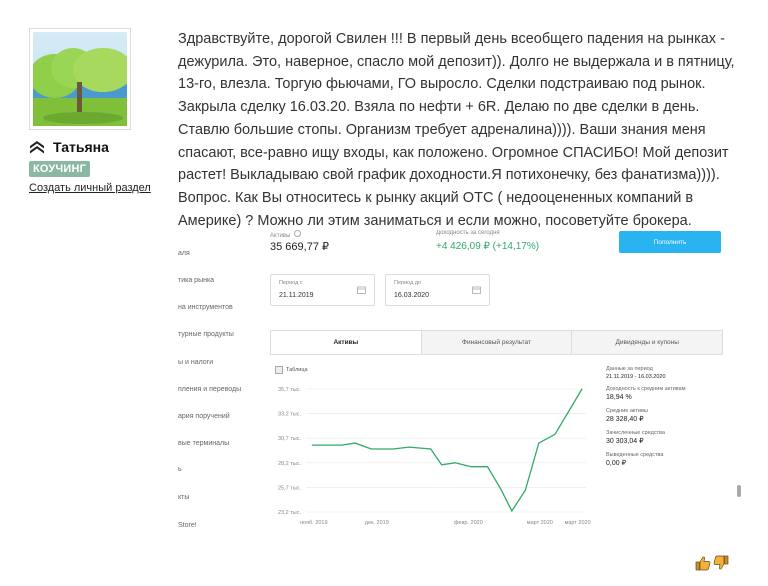  I want to click on avatar-frame, so click(80, 79).